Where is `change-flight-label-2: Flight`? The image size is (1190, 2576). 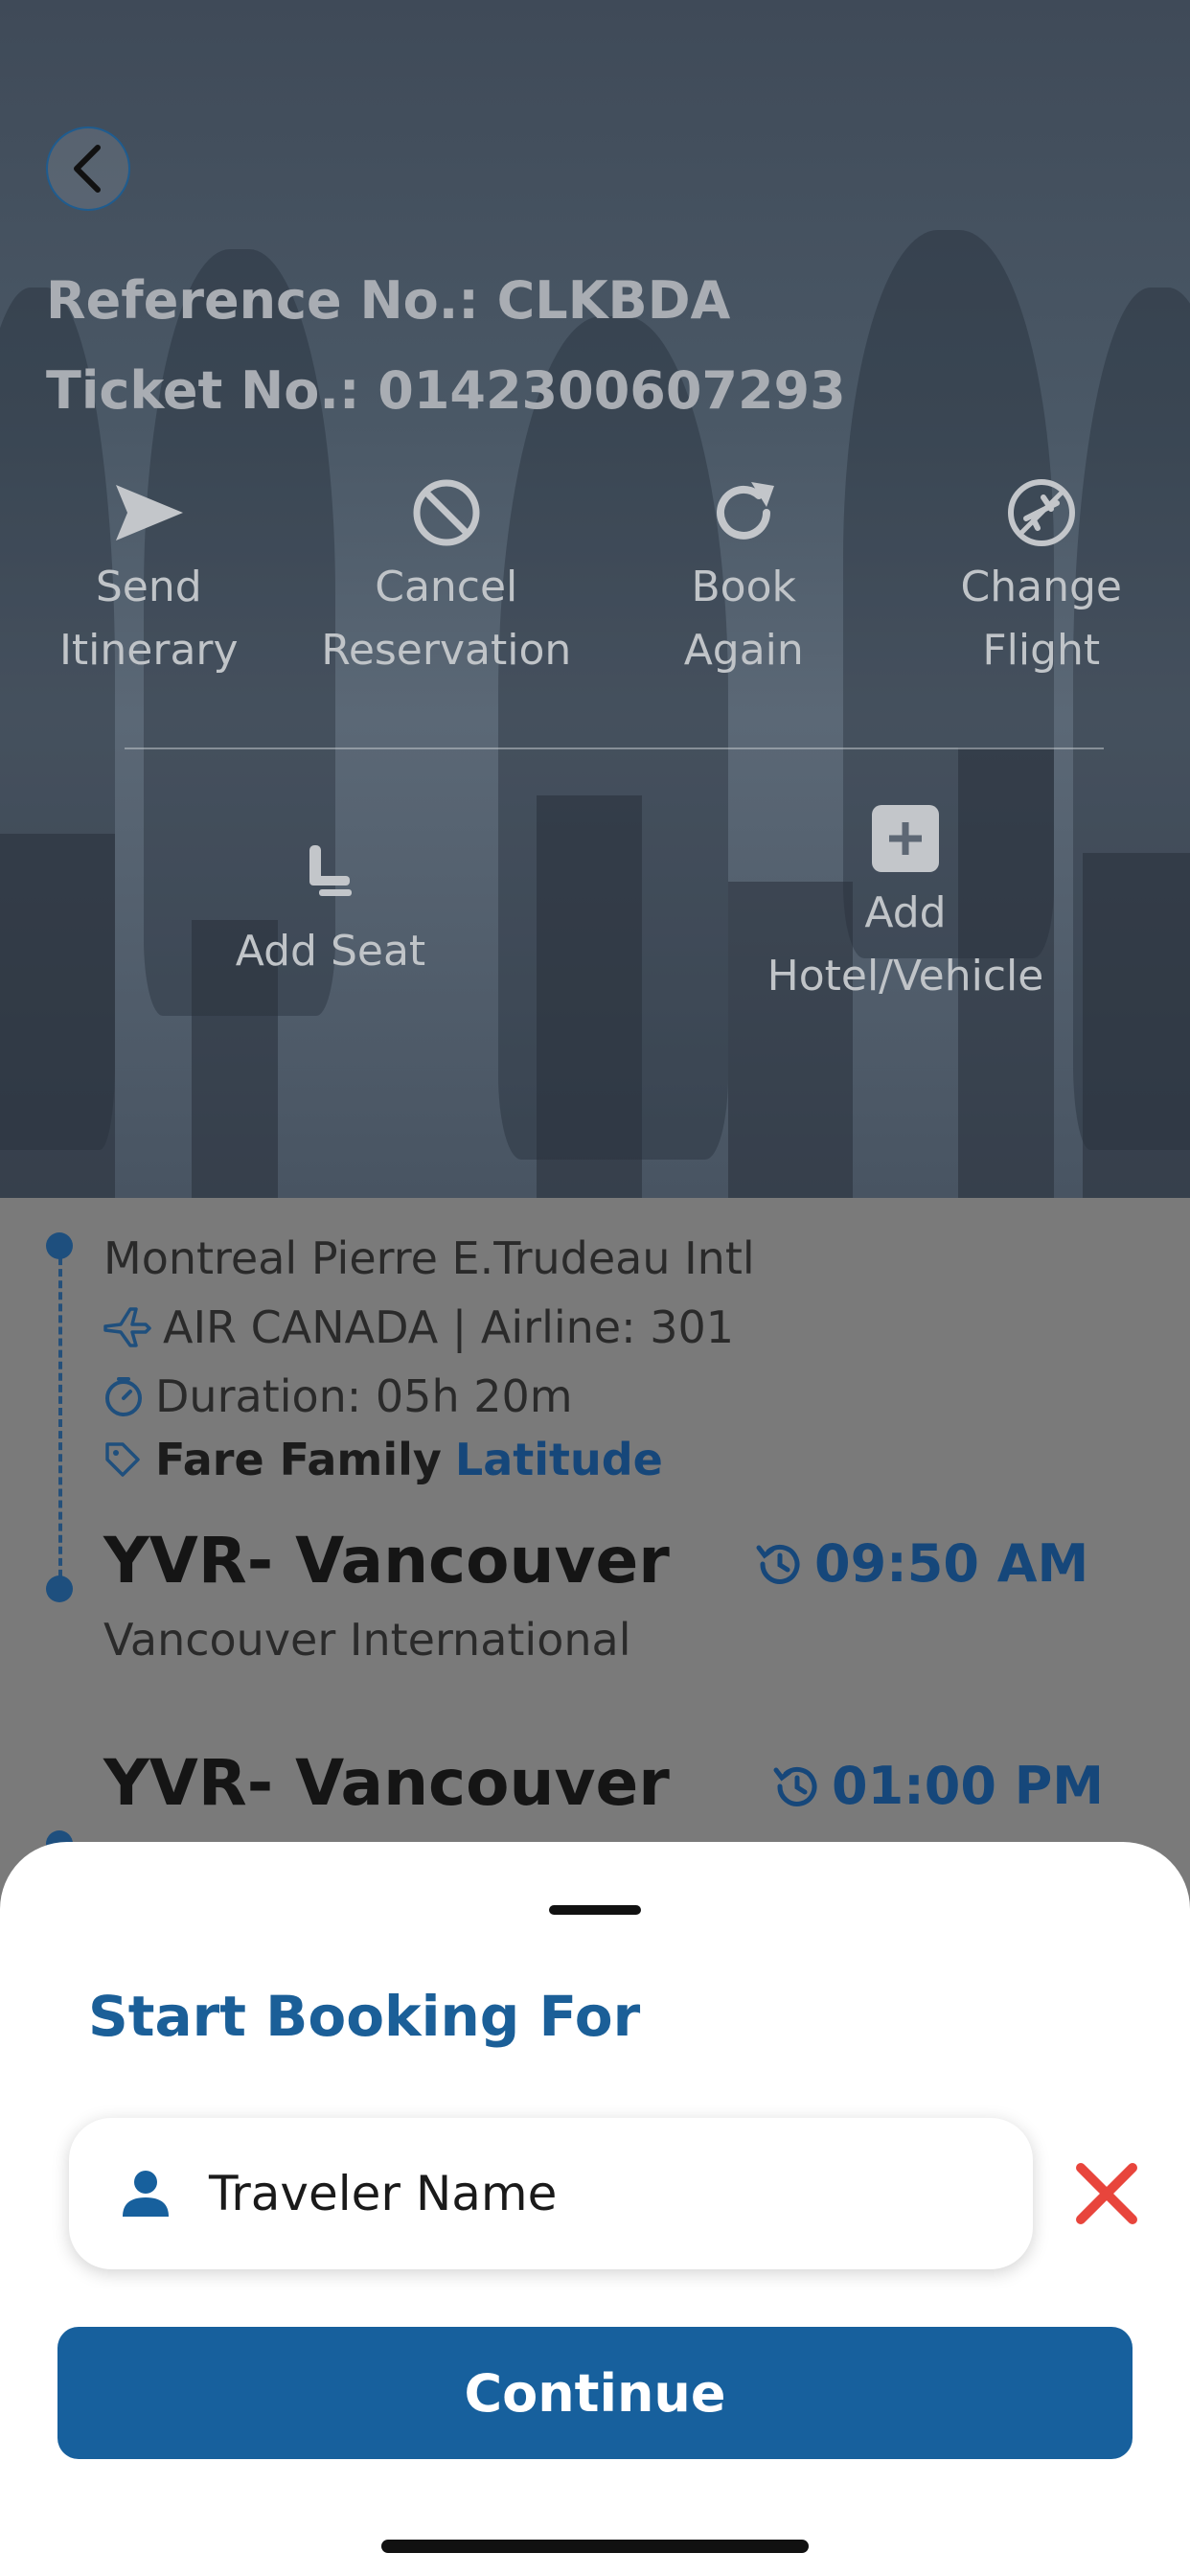 change-flight-label-2: Flight is located at coordinates (1041, 650).